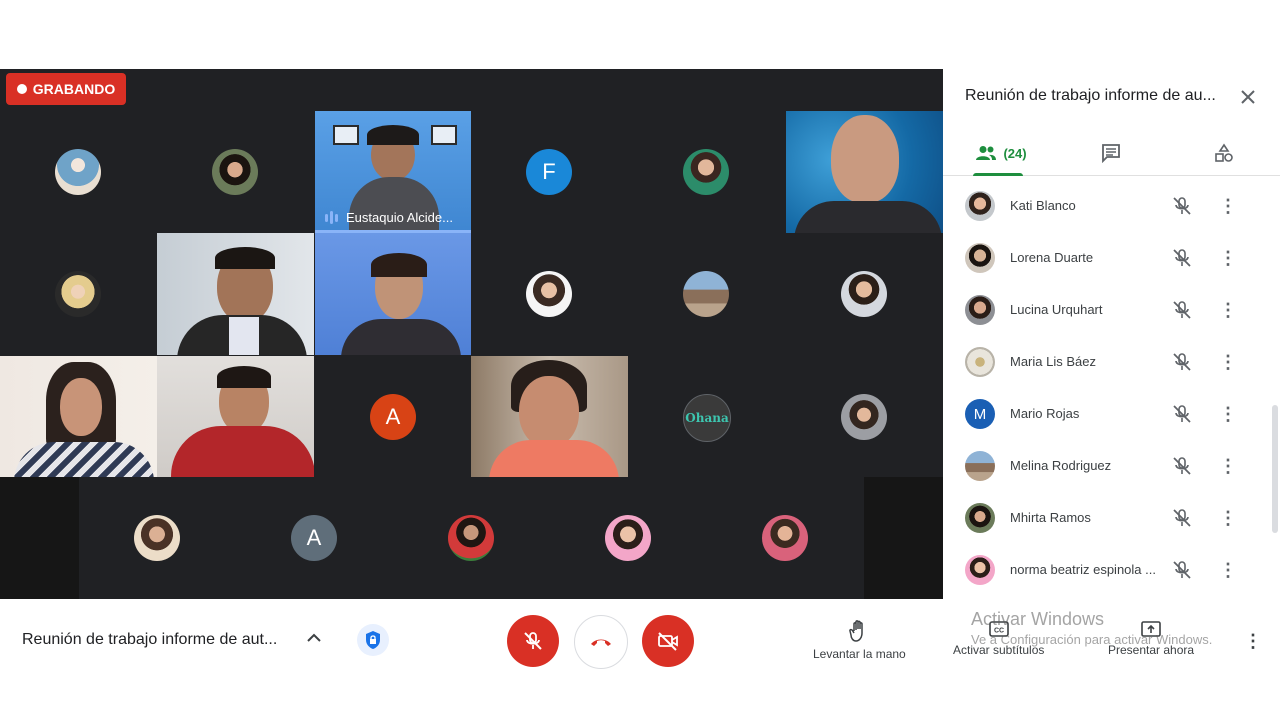 The image size is (1280, 719). I want to click on toggle-camera-button, so click(668, 641).